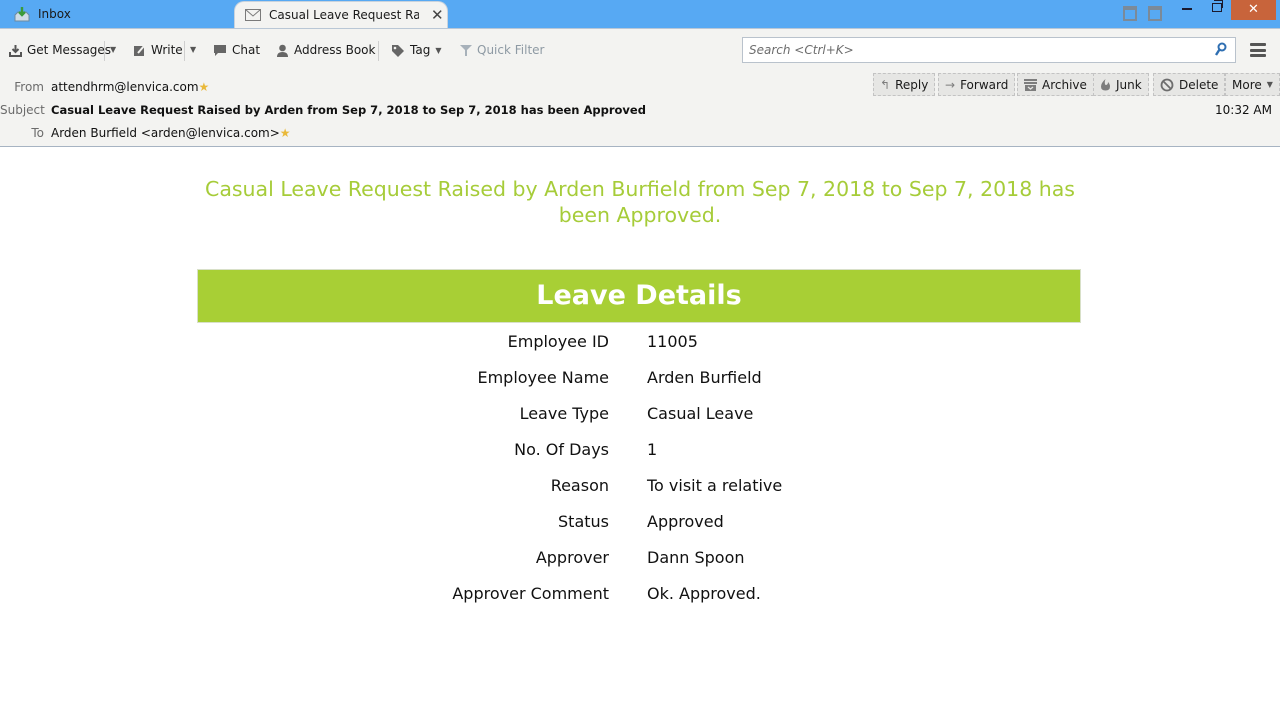 The height and width of the screenshot is (720, 1280). I want to click on get-messages-button: Get Messages, so click(60, 50).